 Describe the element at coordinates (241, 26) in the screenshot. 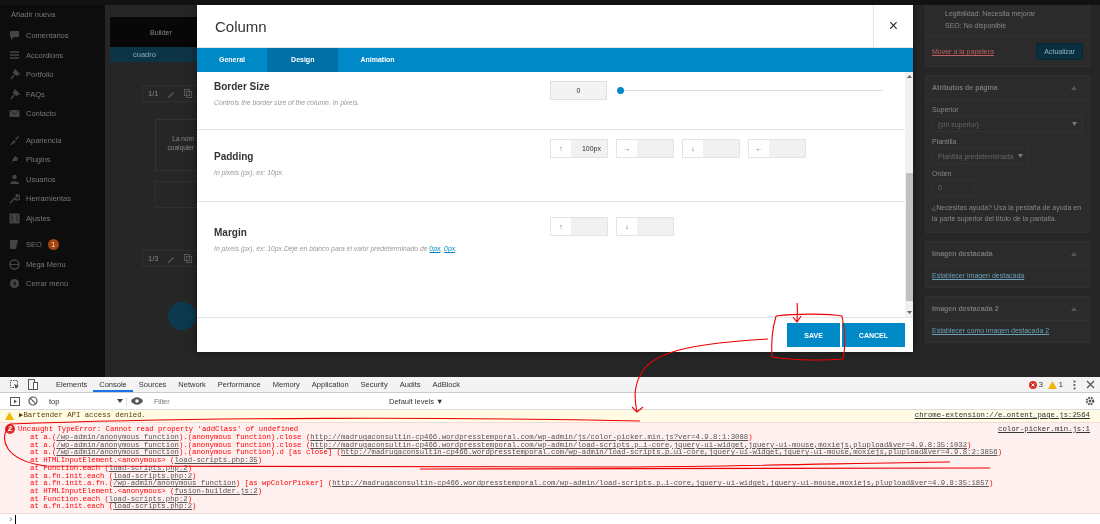

I see `modal-title: Column` at that location.